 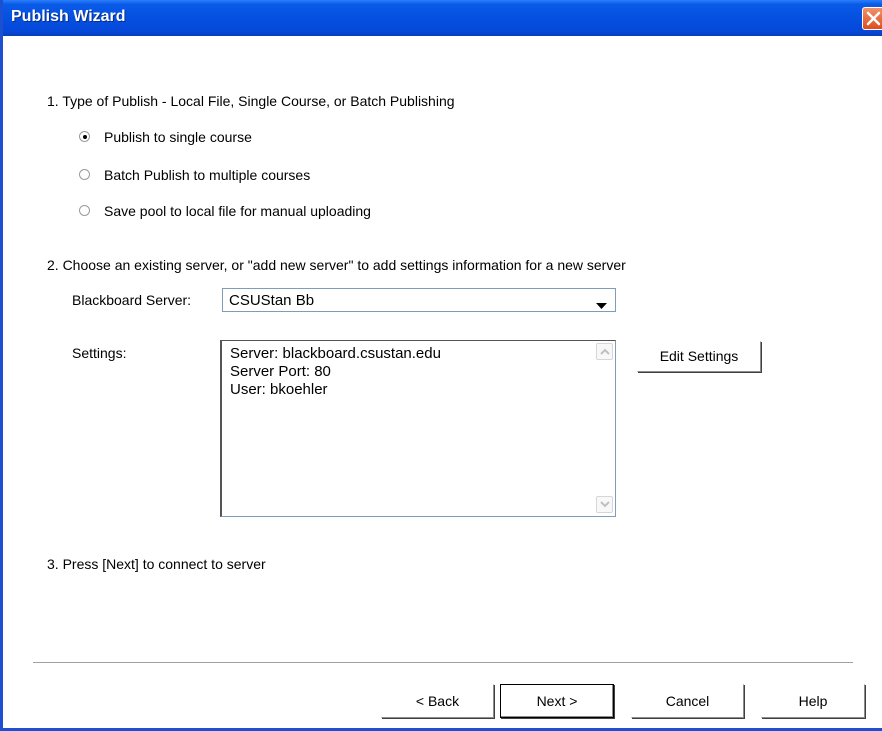 I want to click on dropdown-arrow-icon, so click(x=601, y=305).